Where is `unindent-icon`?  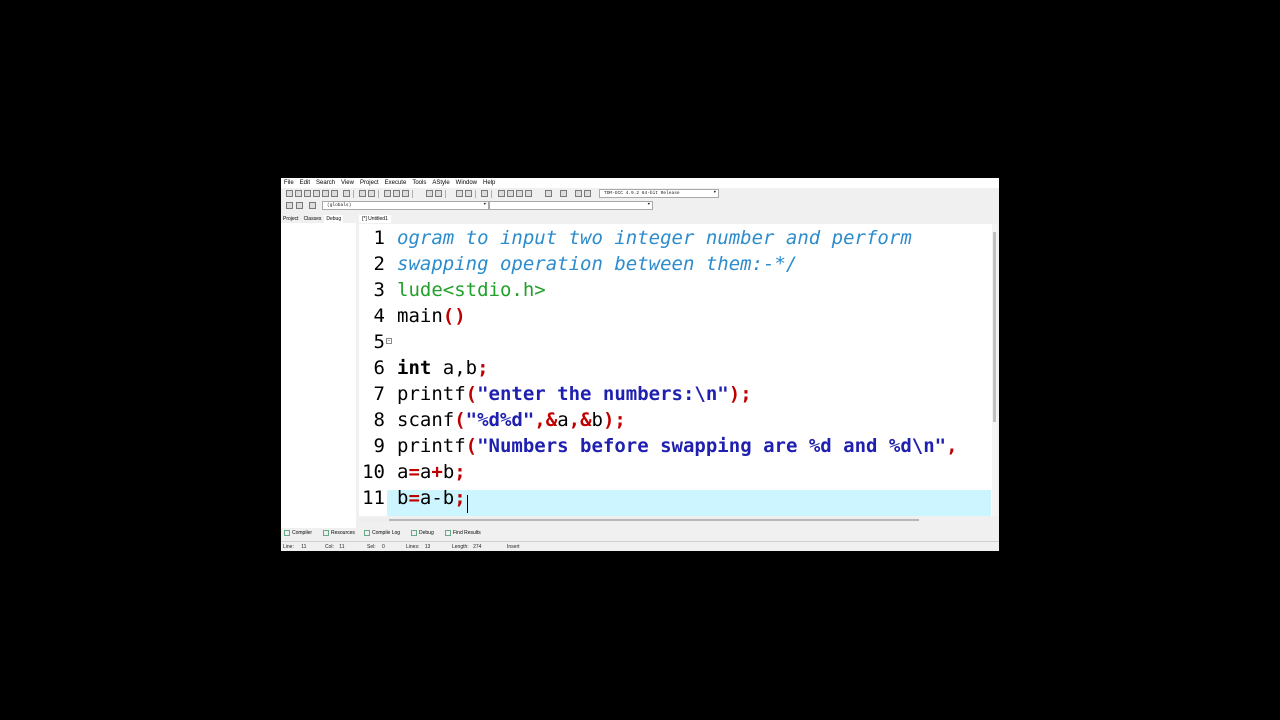
unindent-icon is located at coordinates (468, 193).